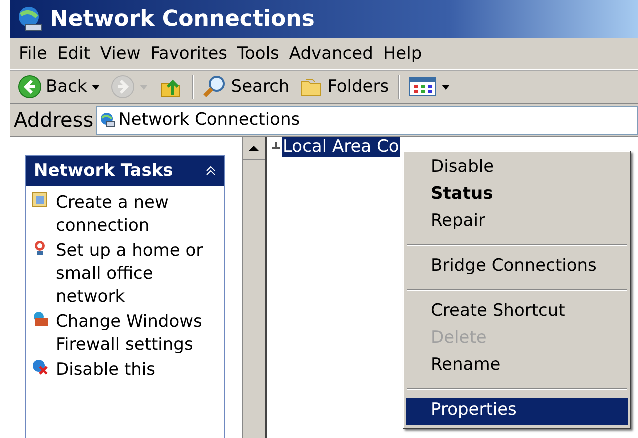 The height and width of the screenshot is (438, 638). What do you see at coordinates (258, 54) in the screenshot?
I see `menu-item: Tools` at bounding box center [258, 54].